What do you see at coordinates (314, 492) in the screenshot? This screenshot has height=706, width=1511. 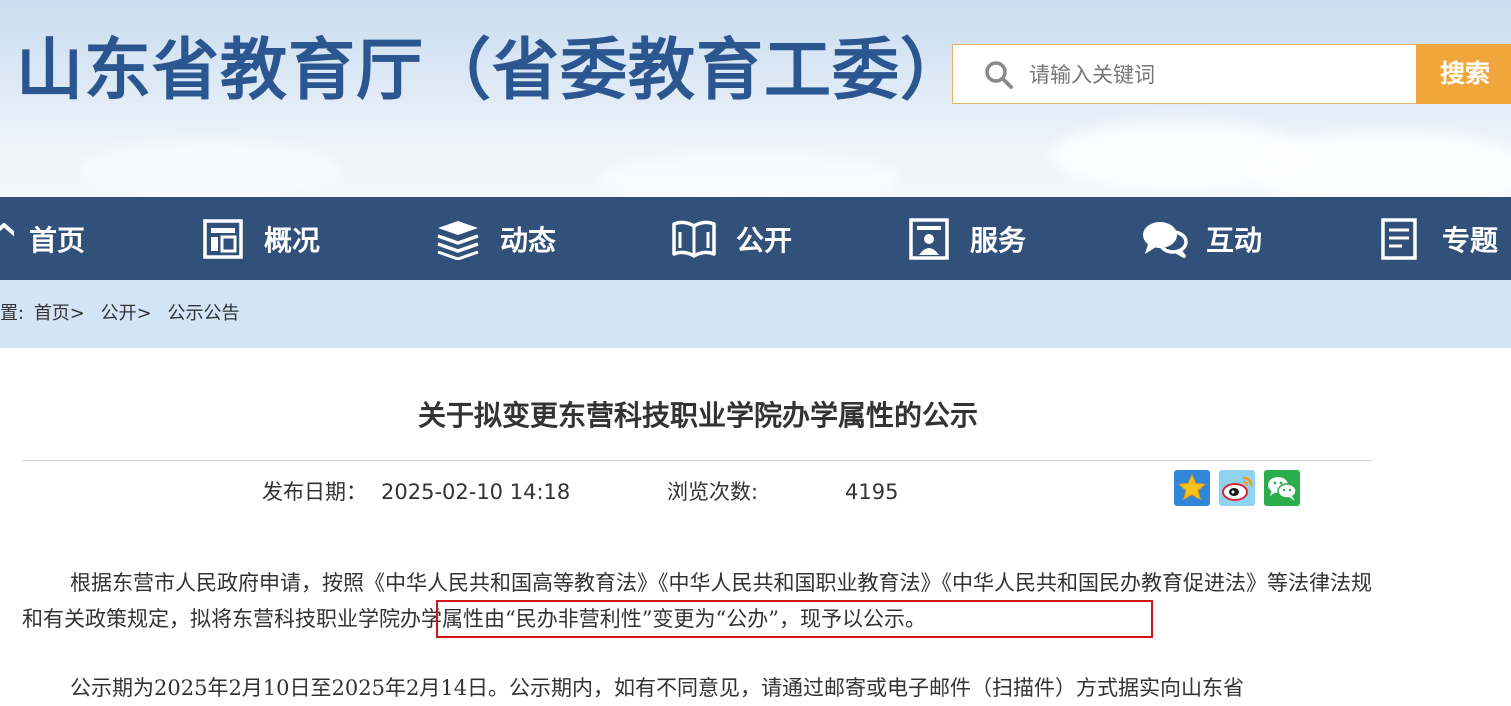 I see `publish-date-label: 发布日期：` at bounding box center [314, 492].